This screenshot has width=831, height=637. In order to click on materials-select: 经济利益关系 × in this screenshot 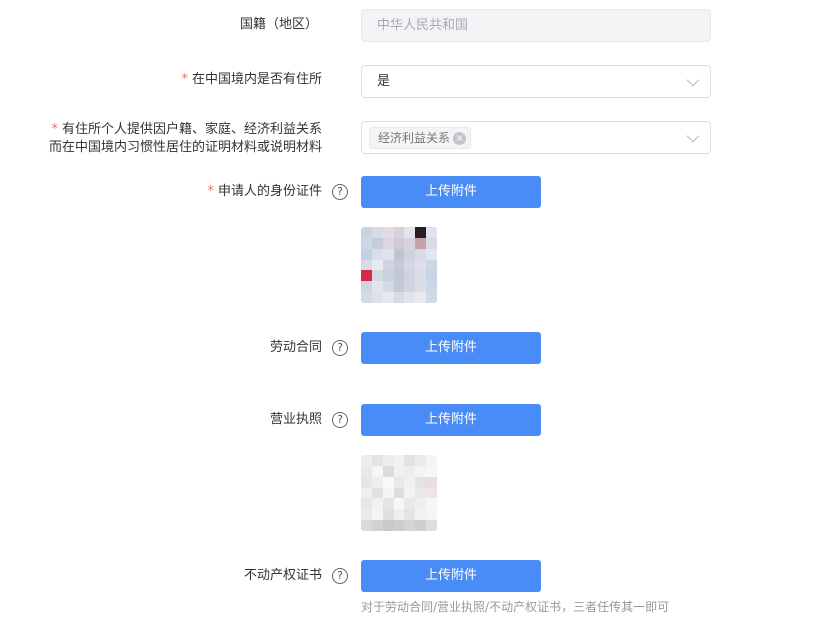, I will do `click(536, 137)`.